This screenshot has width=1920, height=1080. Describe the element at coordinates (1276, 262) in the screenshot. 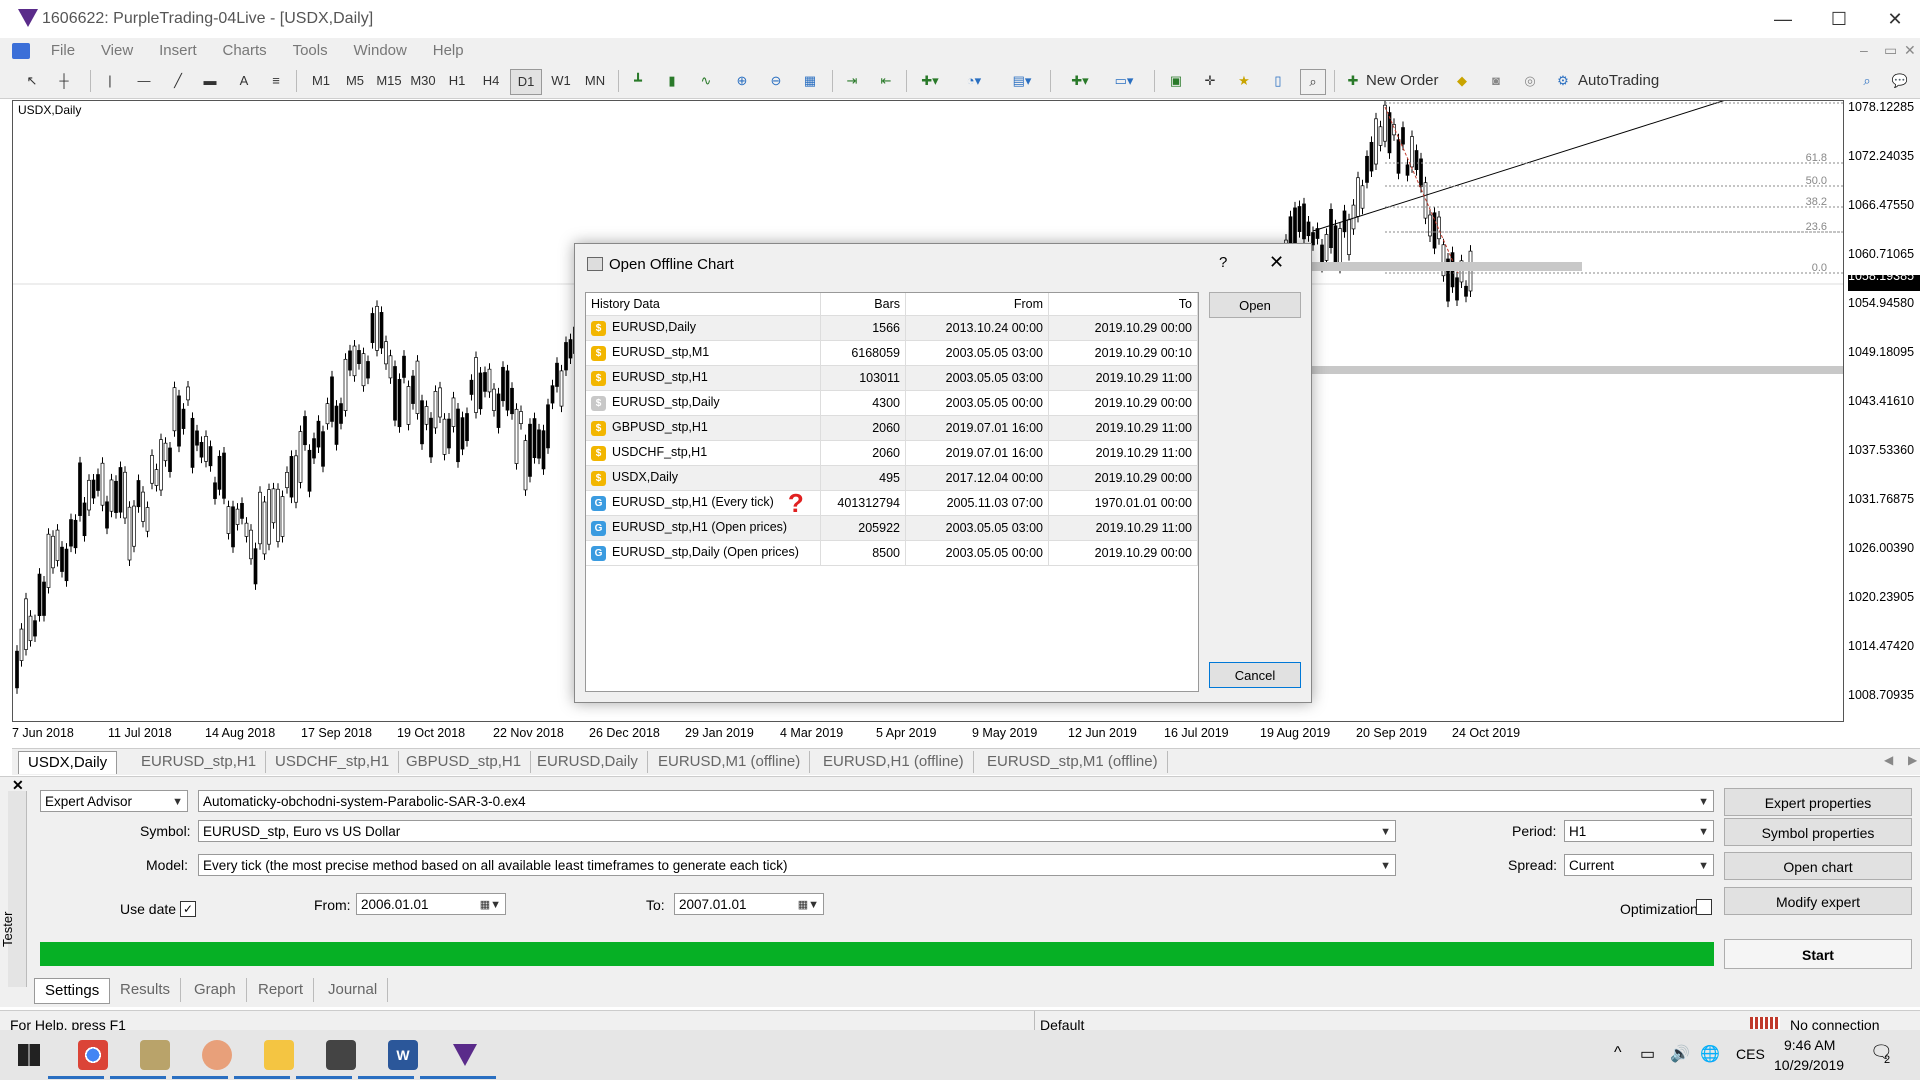

I see `dialog-close-button: ✕` at that location.